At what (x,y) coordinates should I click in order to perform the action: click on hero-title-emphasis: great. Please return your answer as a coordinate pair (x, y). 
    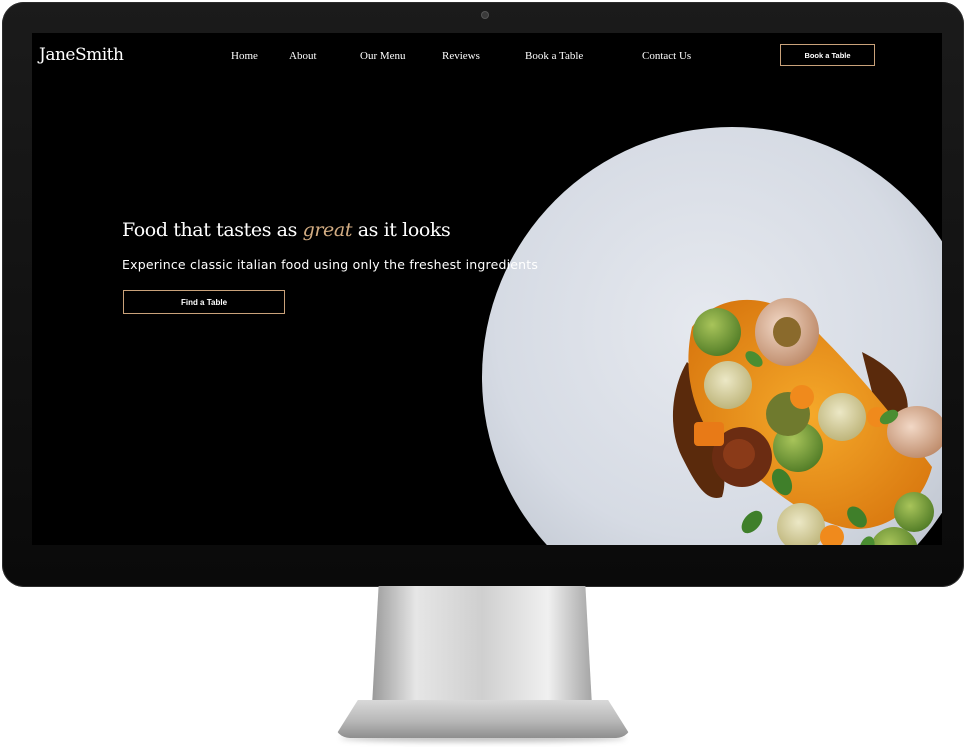
    Looking at the image, I should click on (327, 230).